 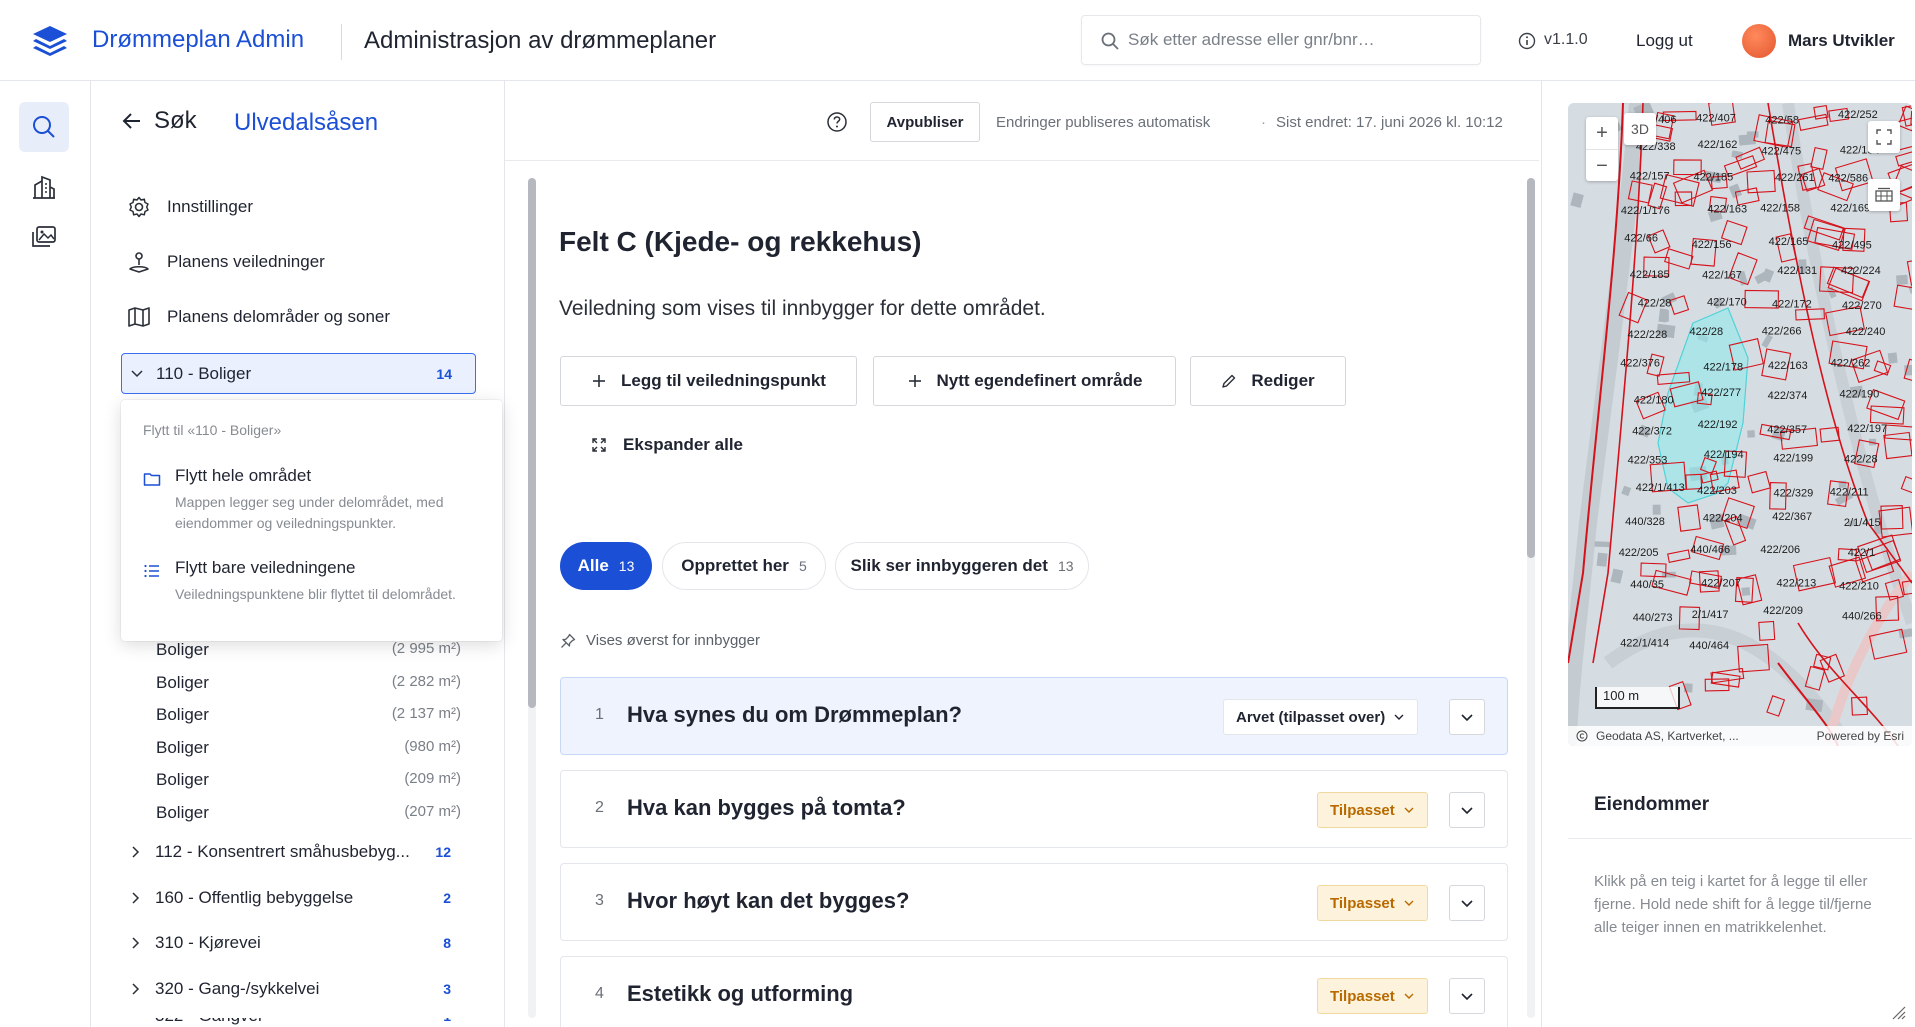 I want to click on info-icon, so click(x=1527, y=41).